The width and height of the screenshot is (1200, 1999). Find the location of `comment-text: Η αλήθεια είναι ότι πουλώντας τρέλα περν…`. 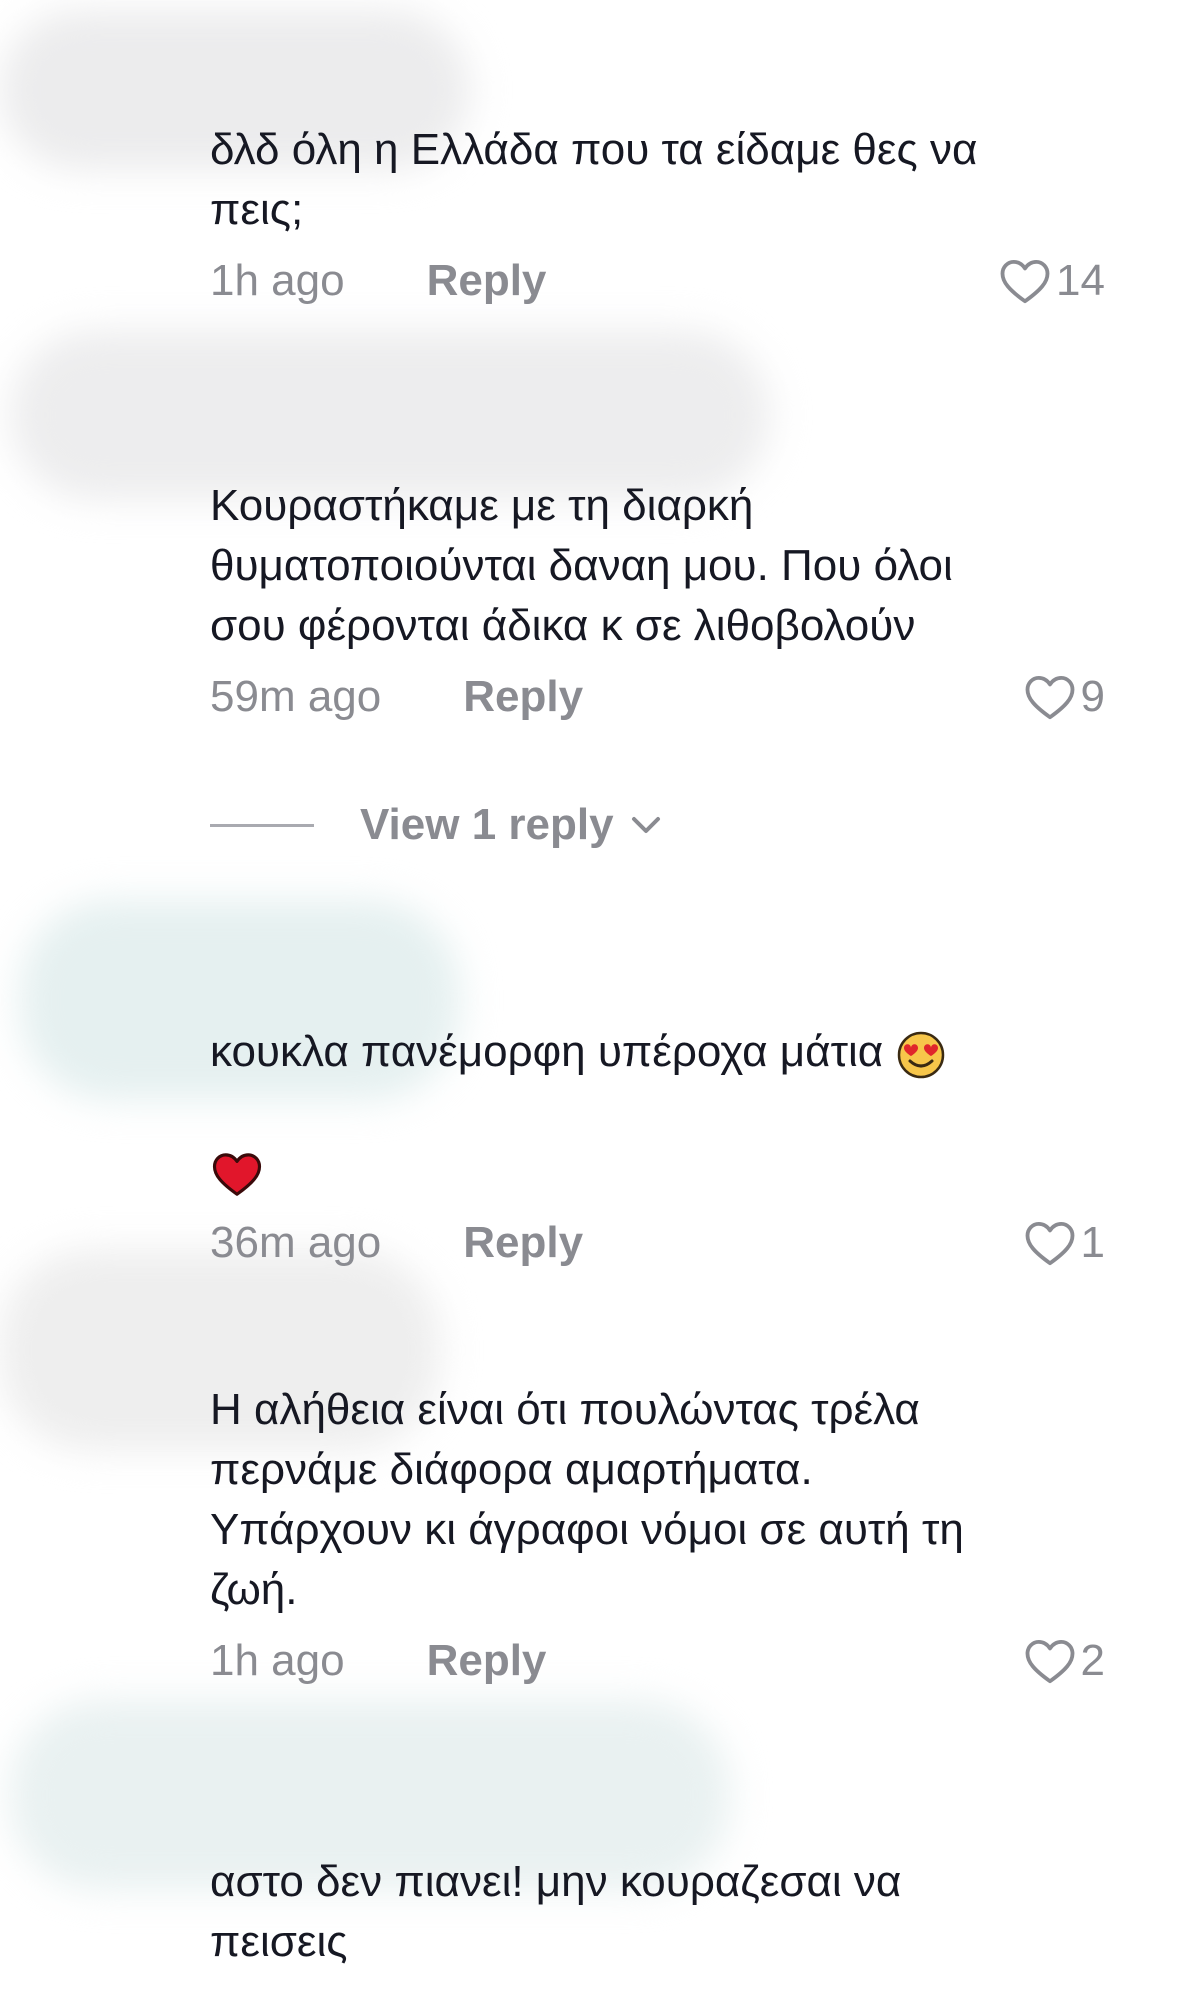

comment-text: Η αλήθεια είναι ότι πουλώντας τρέλα περν… is located at coordinates (587, 1499).